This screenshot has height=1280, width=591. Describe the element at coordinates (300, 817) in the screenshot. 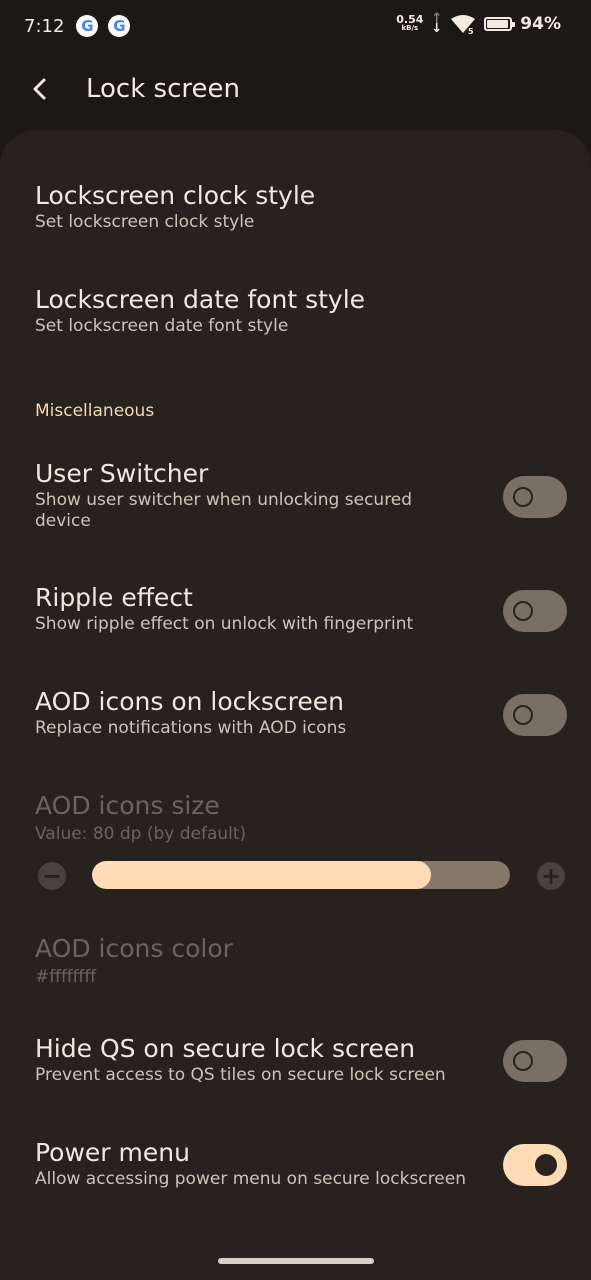

I see `pref-aod-icons-size: AOD icons size Value: 80 dp (by default)` at that location.